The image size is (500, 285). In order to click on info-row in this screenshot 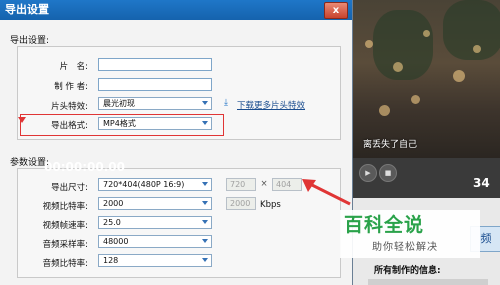, I will do `click(428, 282)`.